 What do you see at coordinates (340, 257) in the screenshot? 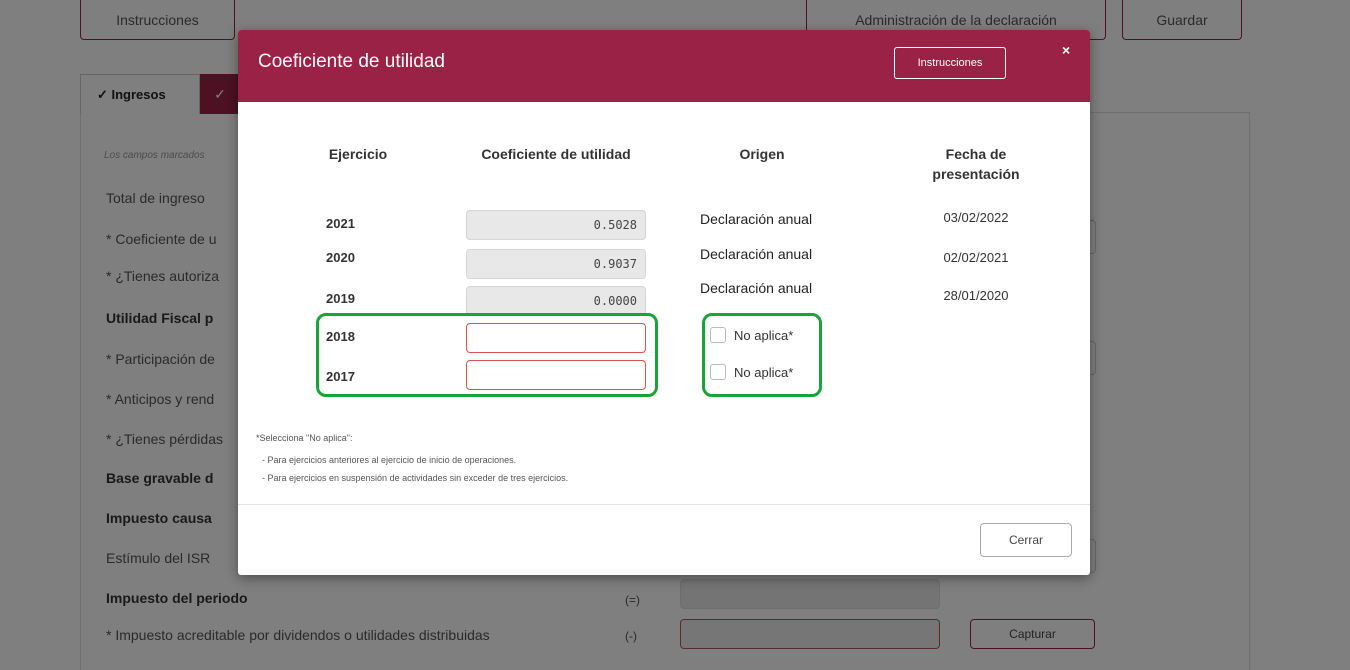
I see `year-2020: 2020` at bounding box center [340, 257].